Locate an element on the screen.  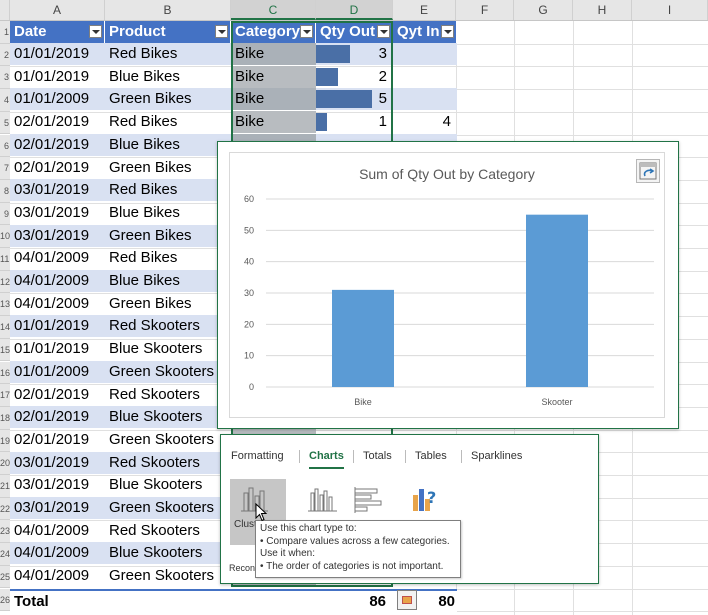
header-category: Category is located at coordinates (273, 32).